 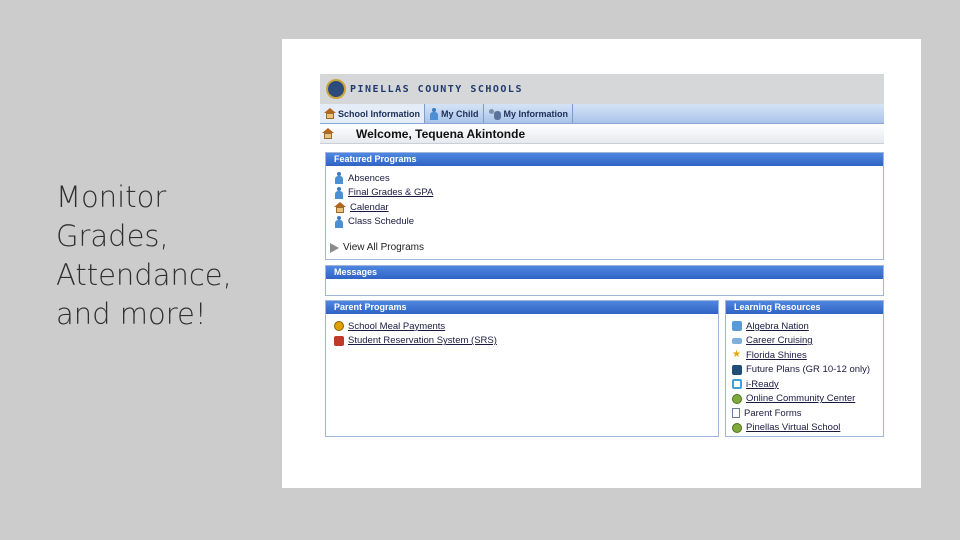 What do you see at coordinates (737, 340) in the screenshot?
I see `banner-icon` at bounding box center [737, 340].